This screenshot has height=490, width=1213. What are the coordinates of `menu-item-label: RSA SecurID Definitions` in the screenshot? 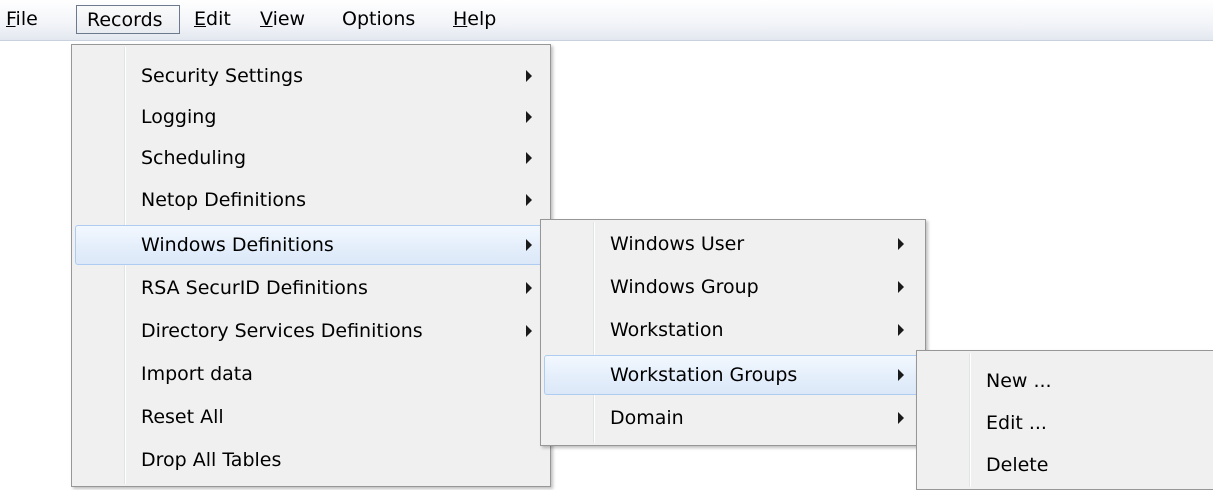 It's located at (254, 288).